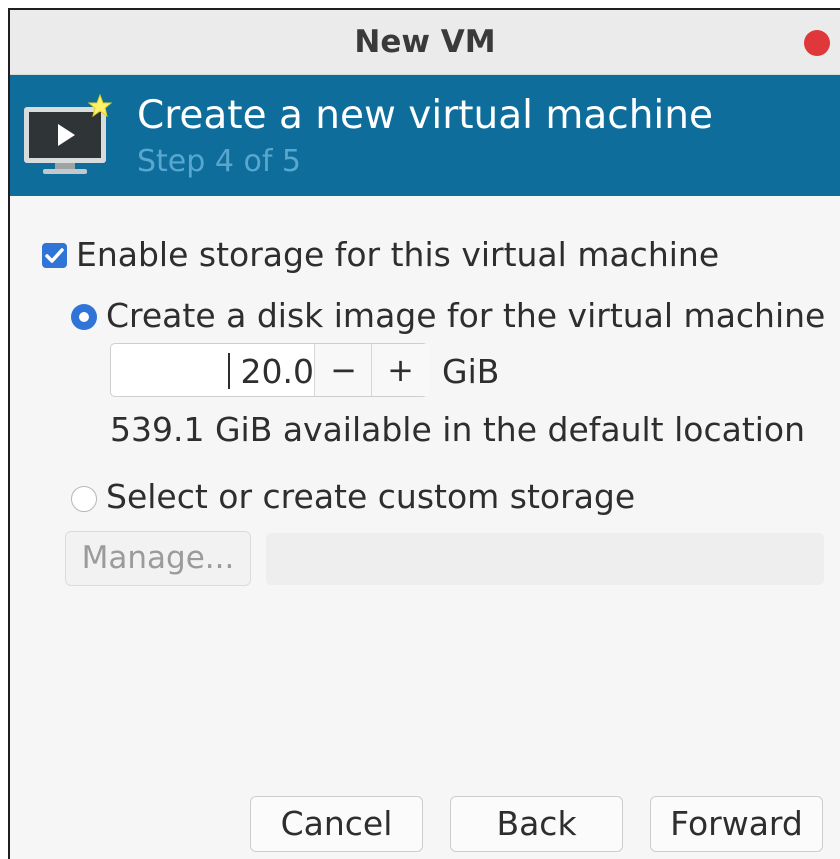  I want to click on wizard-header: Create a new virtual machine Step 4 of 5, so click(425, 135).